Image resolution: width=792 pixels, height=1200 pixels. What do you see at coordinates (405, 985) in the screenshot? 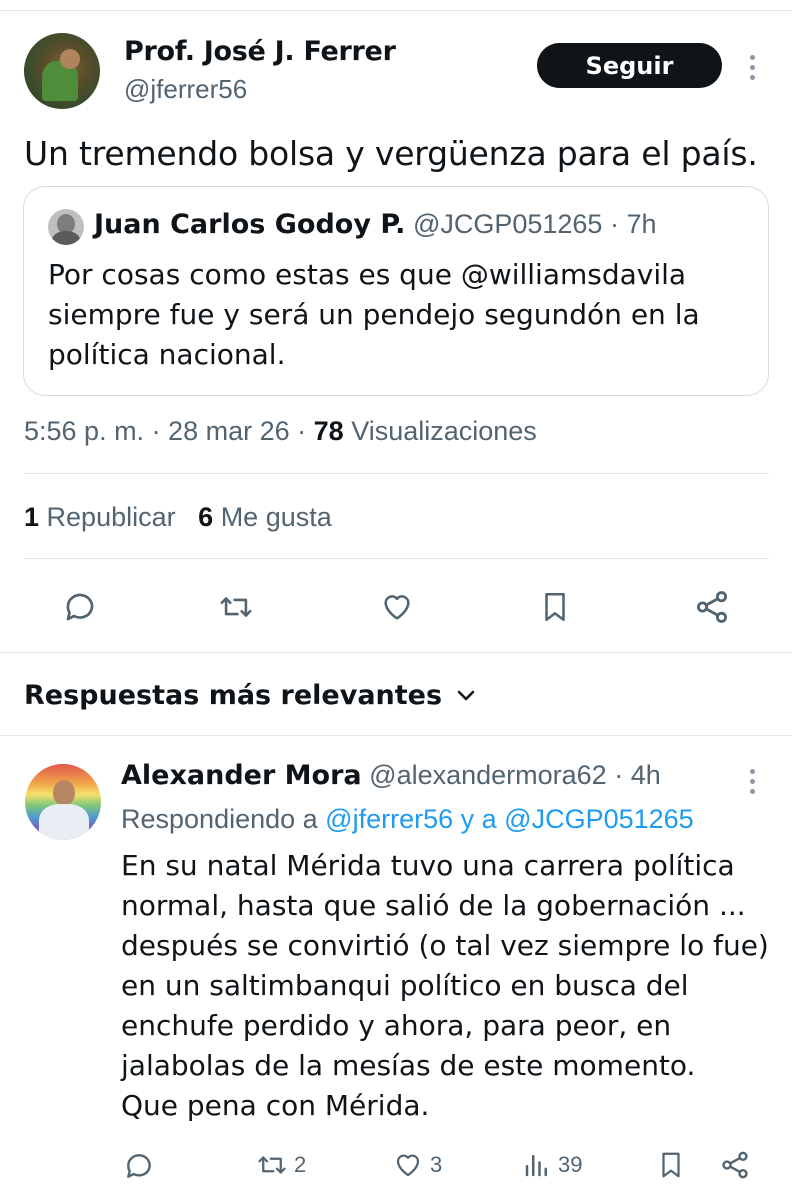
I see `reply-line: en un saltimbanqui político en busca del` at bounding box center [405, 985].